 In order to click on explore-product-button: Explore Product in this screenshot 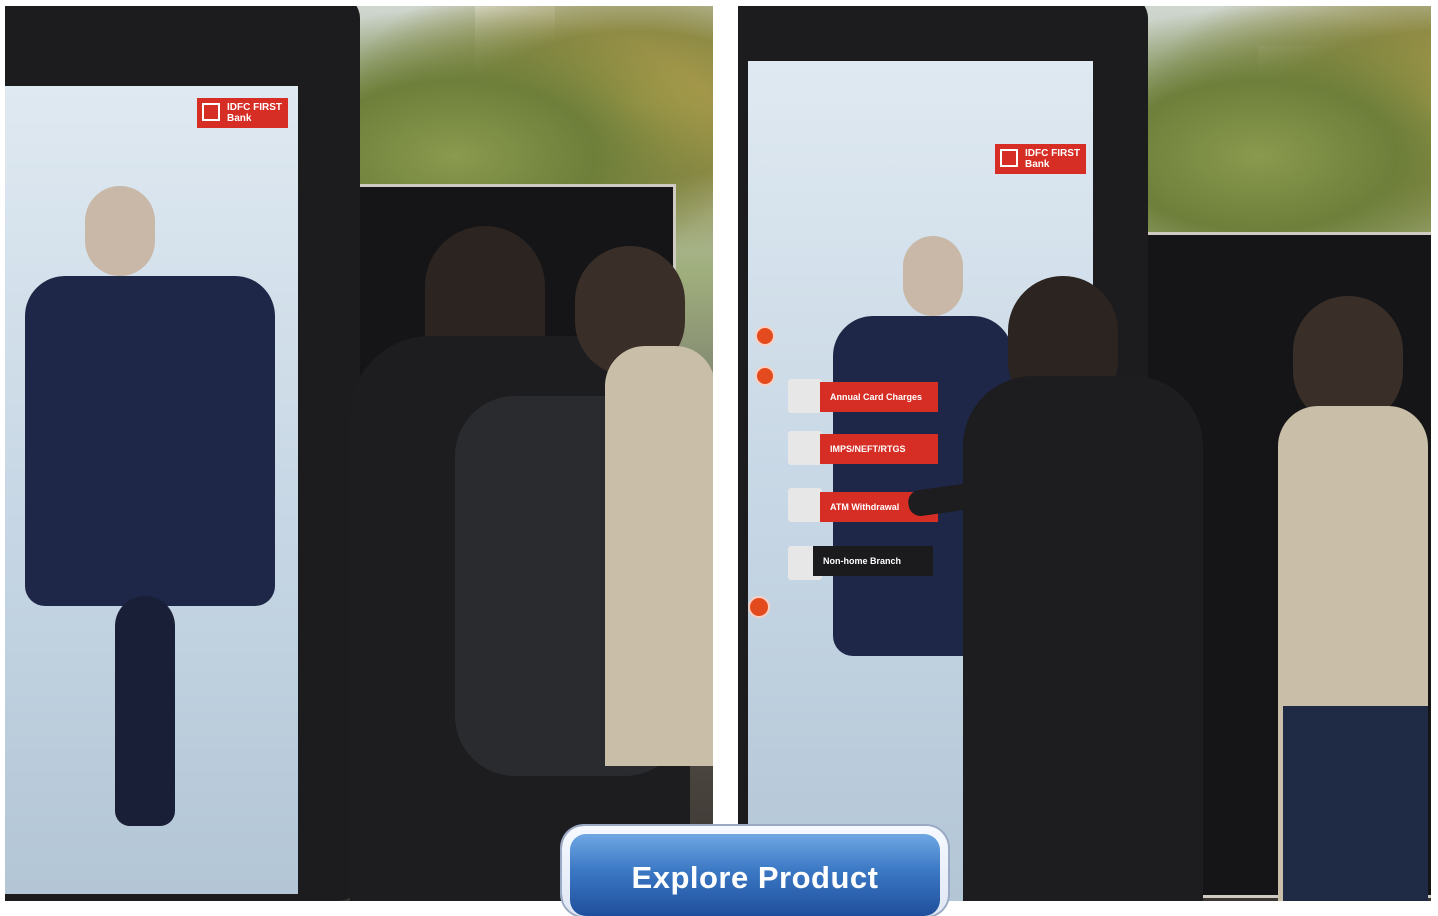, I will do `click(755, 871)`.